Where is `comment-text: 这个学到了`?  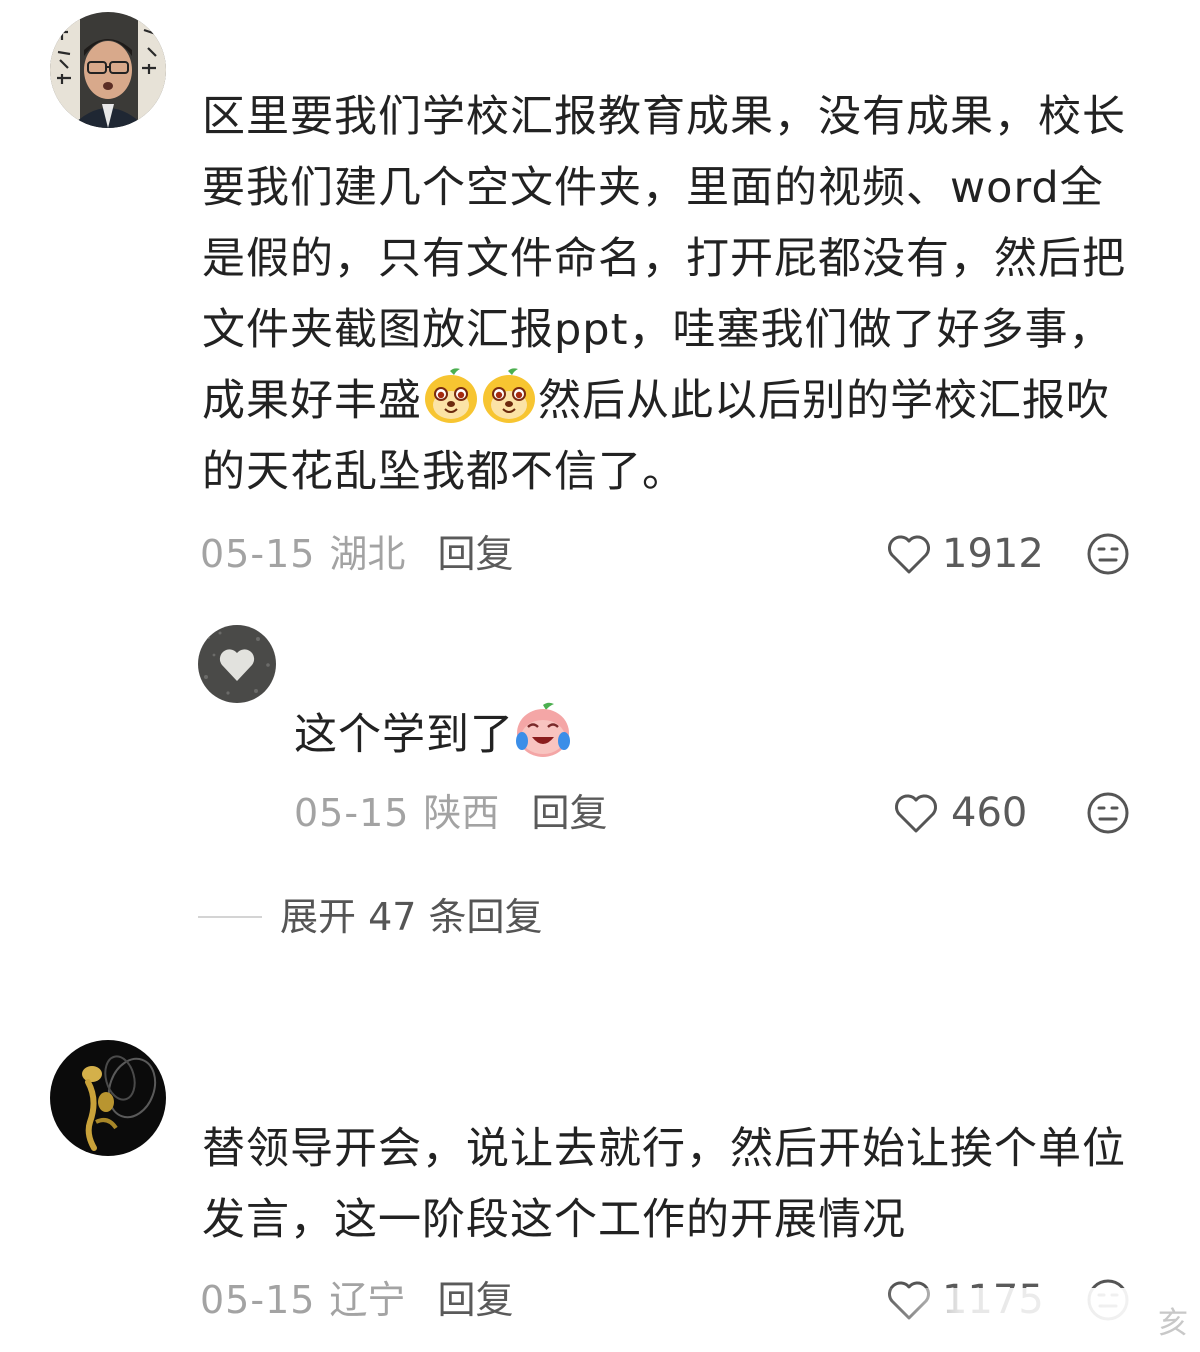
comment-text: 这个学到了 is located at coordinates (694, 735).